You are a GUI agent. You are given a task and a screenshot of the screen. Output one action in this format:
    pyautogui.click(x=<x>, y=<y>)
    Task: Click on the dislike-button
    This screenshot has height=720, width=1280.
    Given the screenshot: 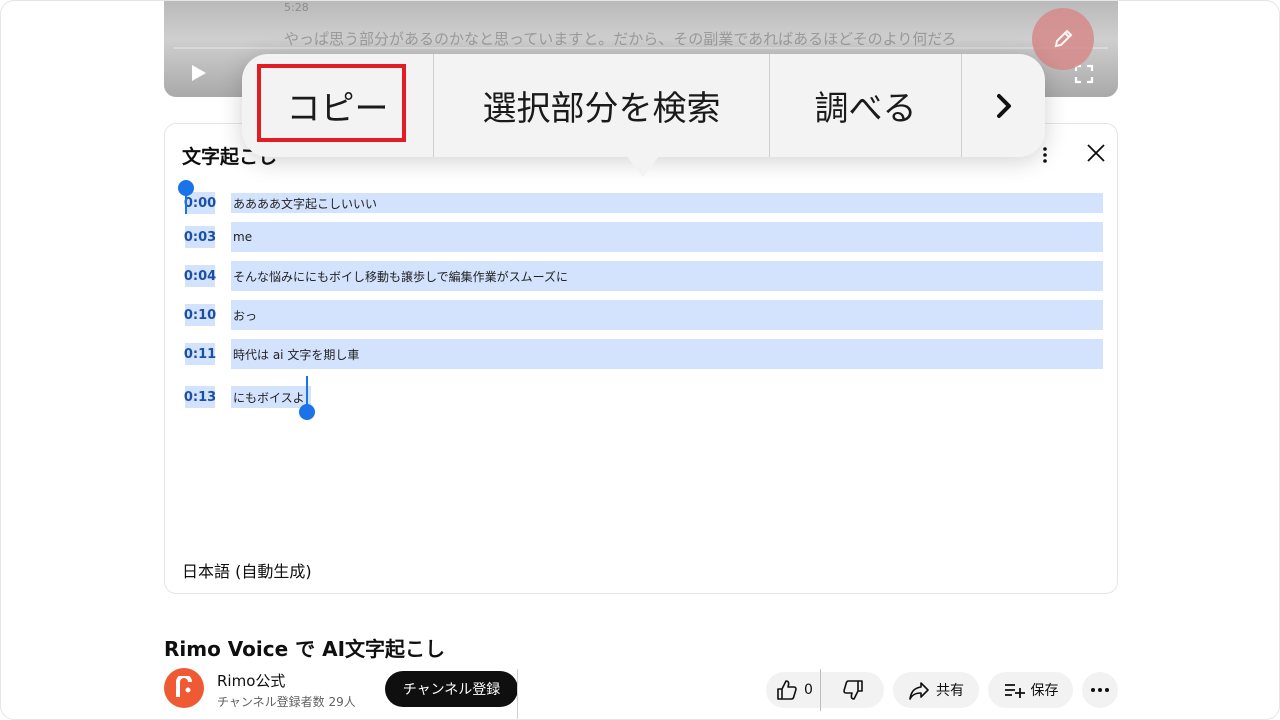 What is the action you would take?
    pyautogui.click(x=852, y=690)
    